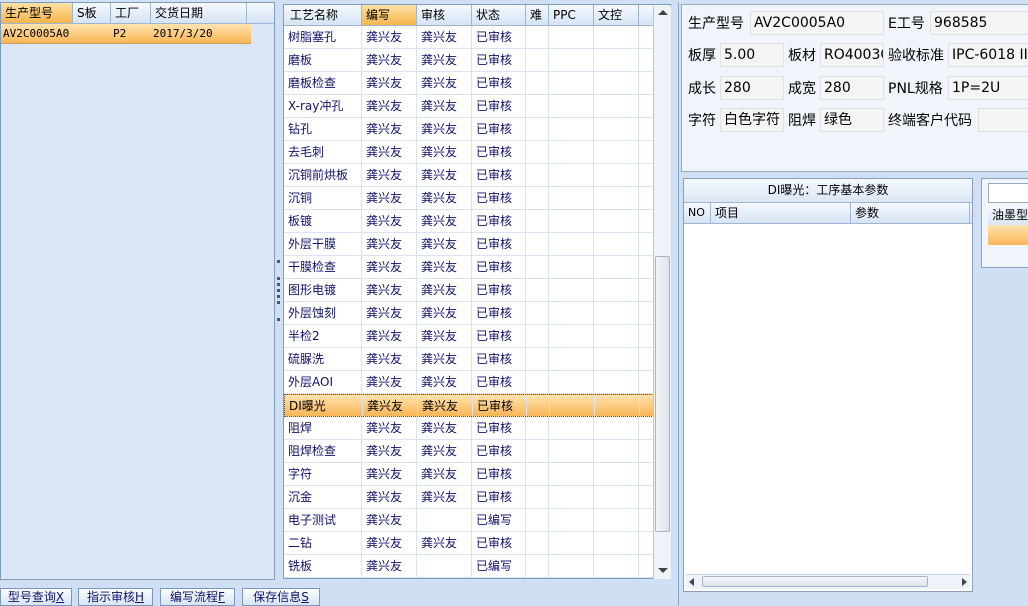  I want to click on model-list-header: 生产型号 S板 工厂 交货日期, so click(137, 13).